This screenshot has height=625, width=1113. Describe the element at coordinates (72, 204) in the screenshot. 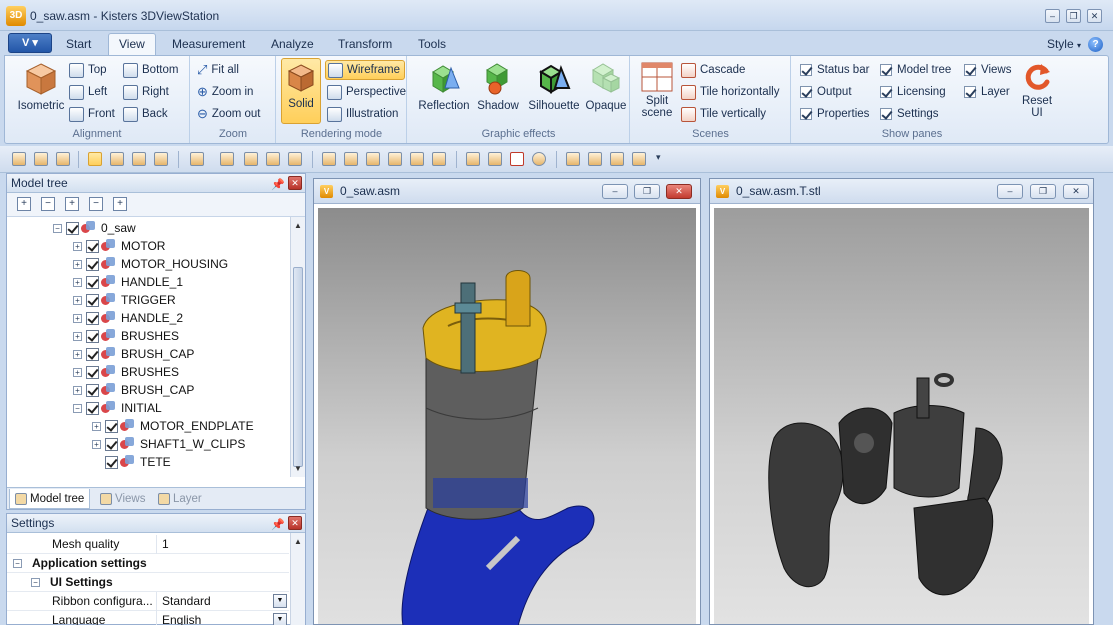

I see `expand-level-icon: +` at that location.